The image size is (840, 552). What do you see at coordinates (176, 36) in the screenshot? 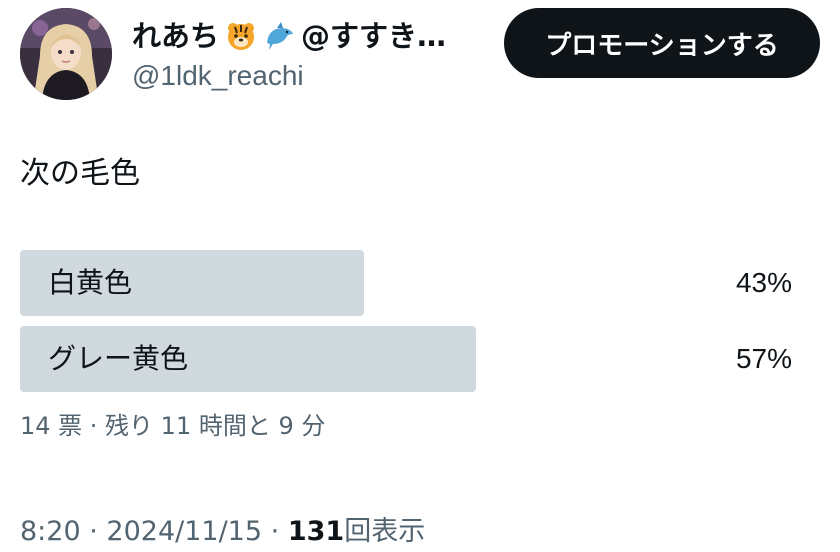
I see `display-name-text: れあち` at bounding box center [176, 36].